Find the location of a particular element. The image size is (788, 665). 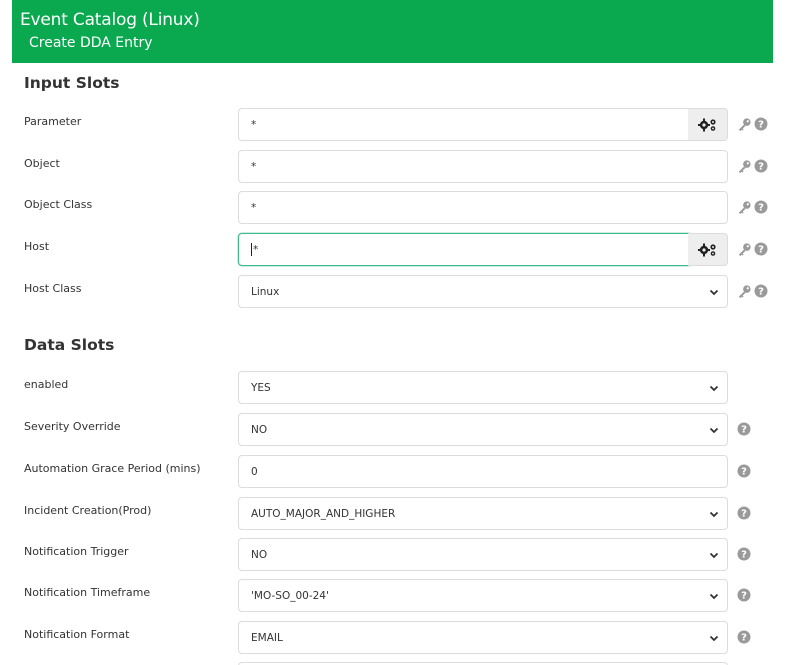

field-label: Notification Format is located at coordinates (77, 634).